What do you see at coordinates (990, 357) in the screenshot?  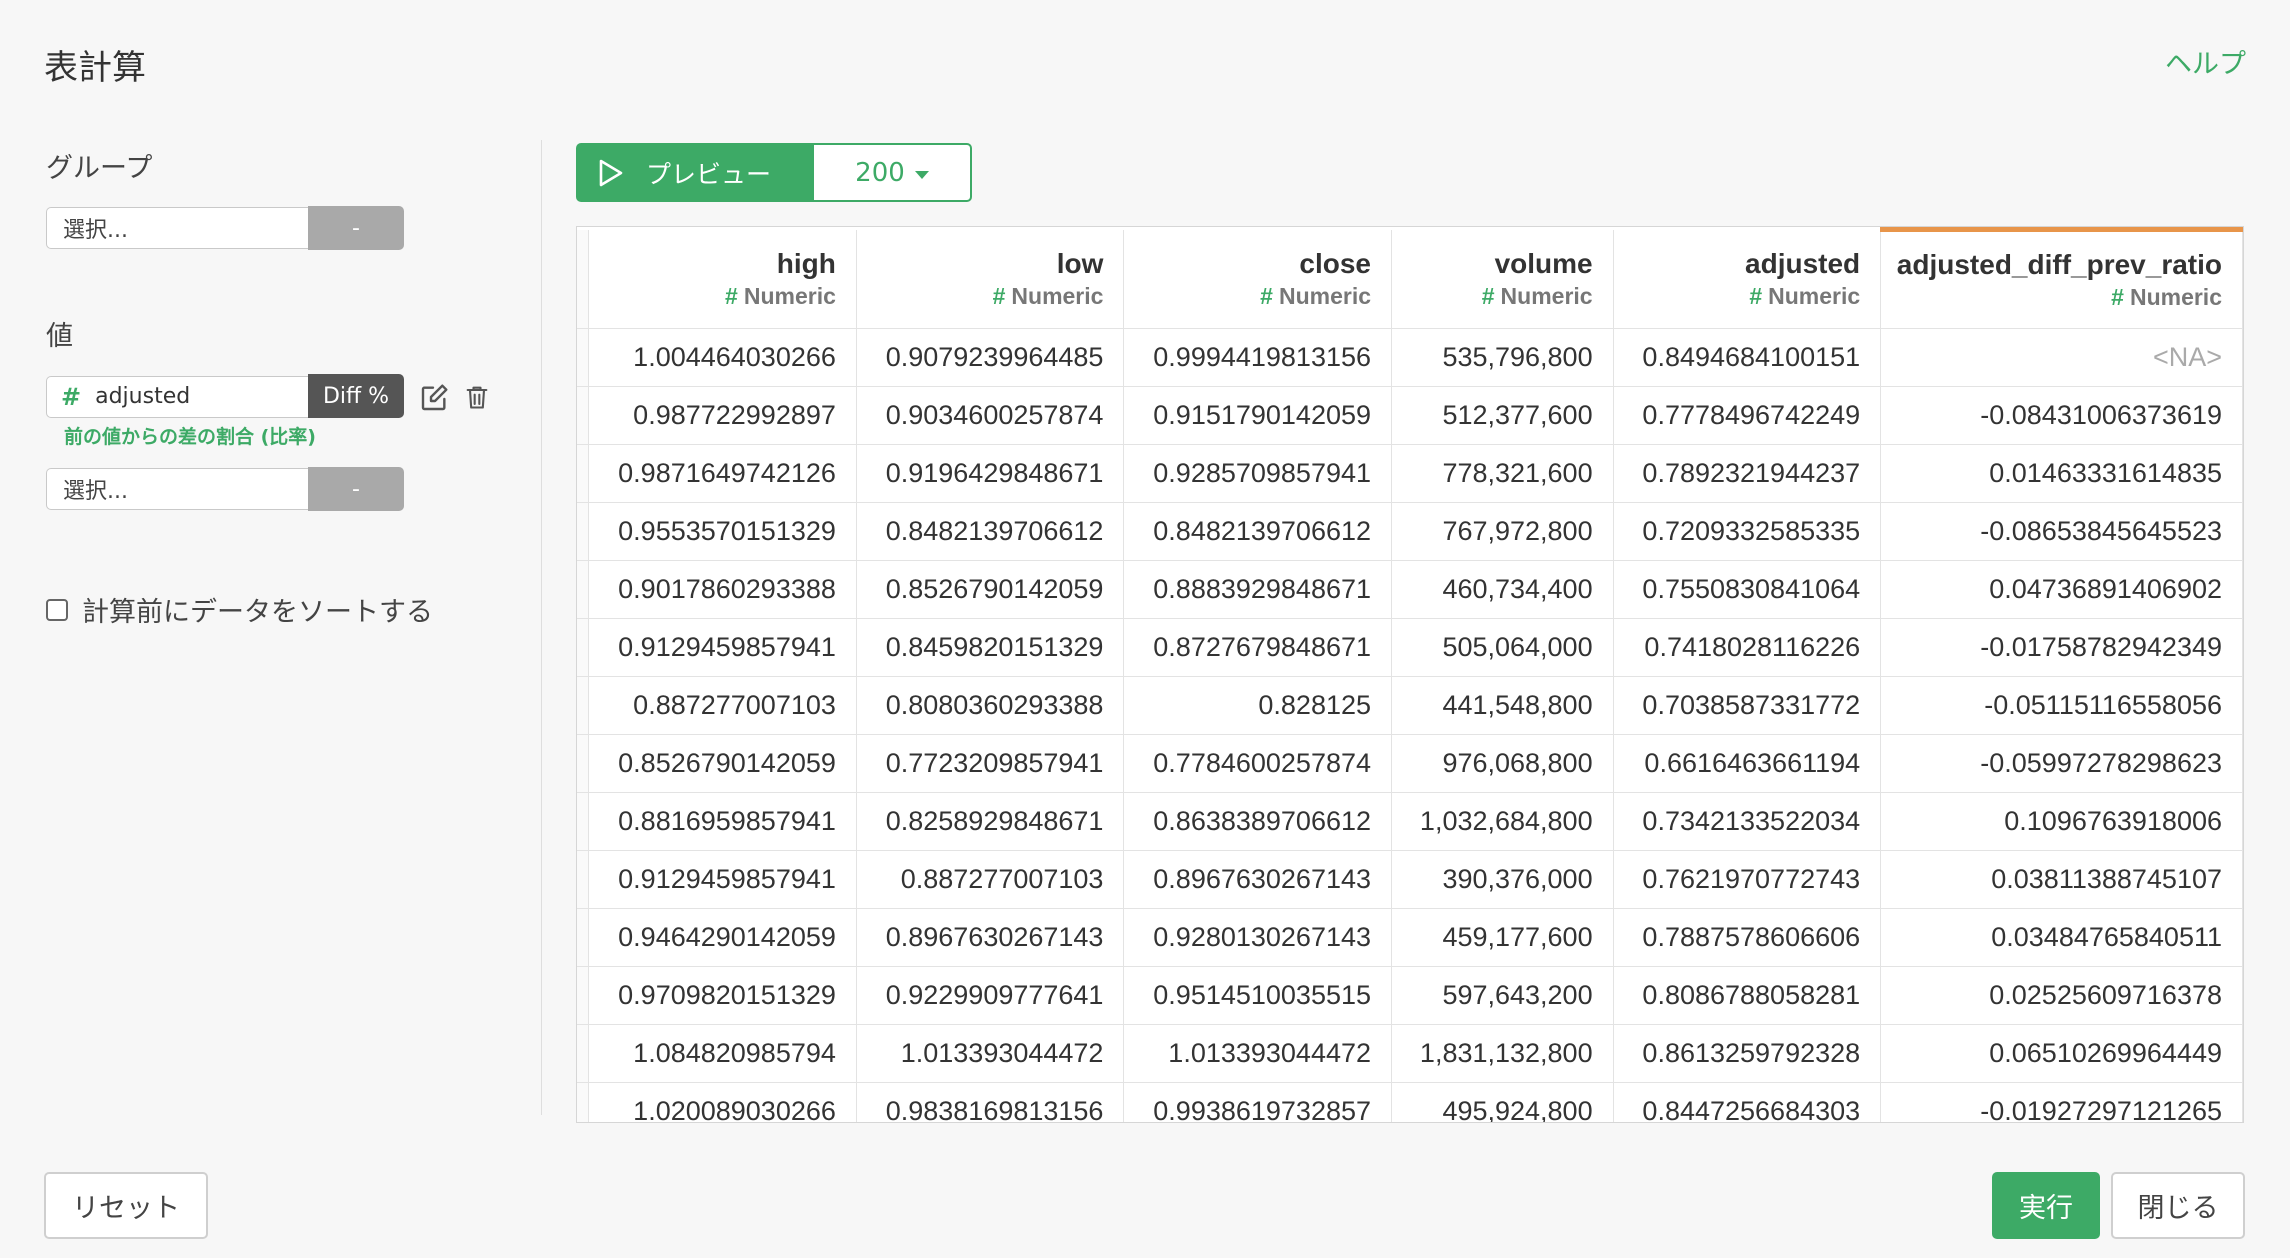 I see `table-cell: 0.9079239964485` at bounding box center [990, 357].